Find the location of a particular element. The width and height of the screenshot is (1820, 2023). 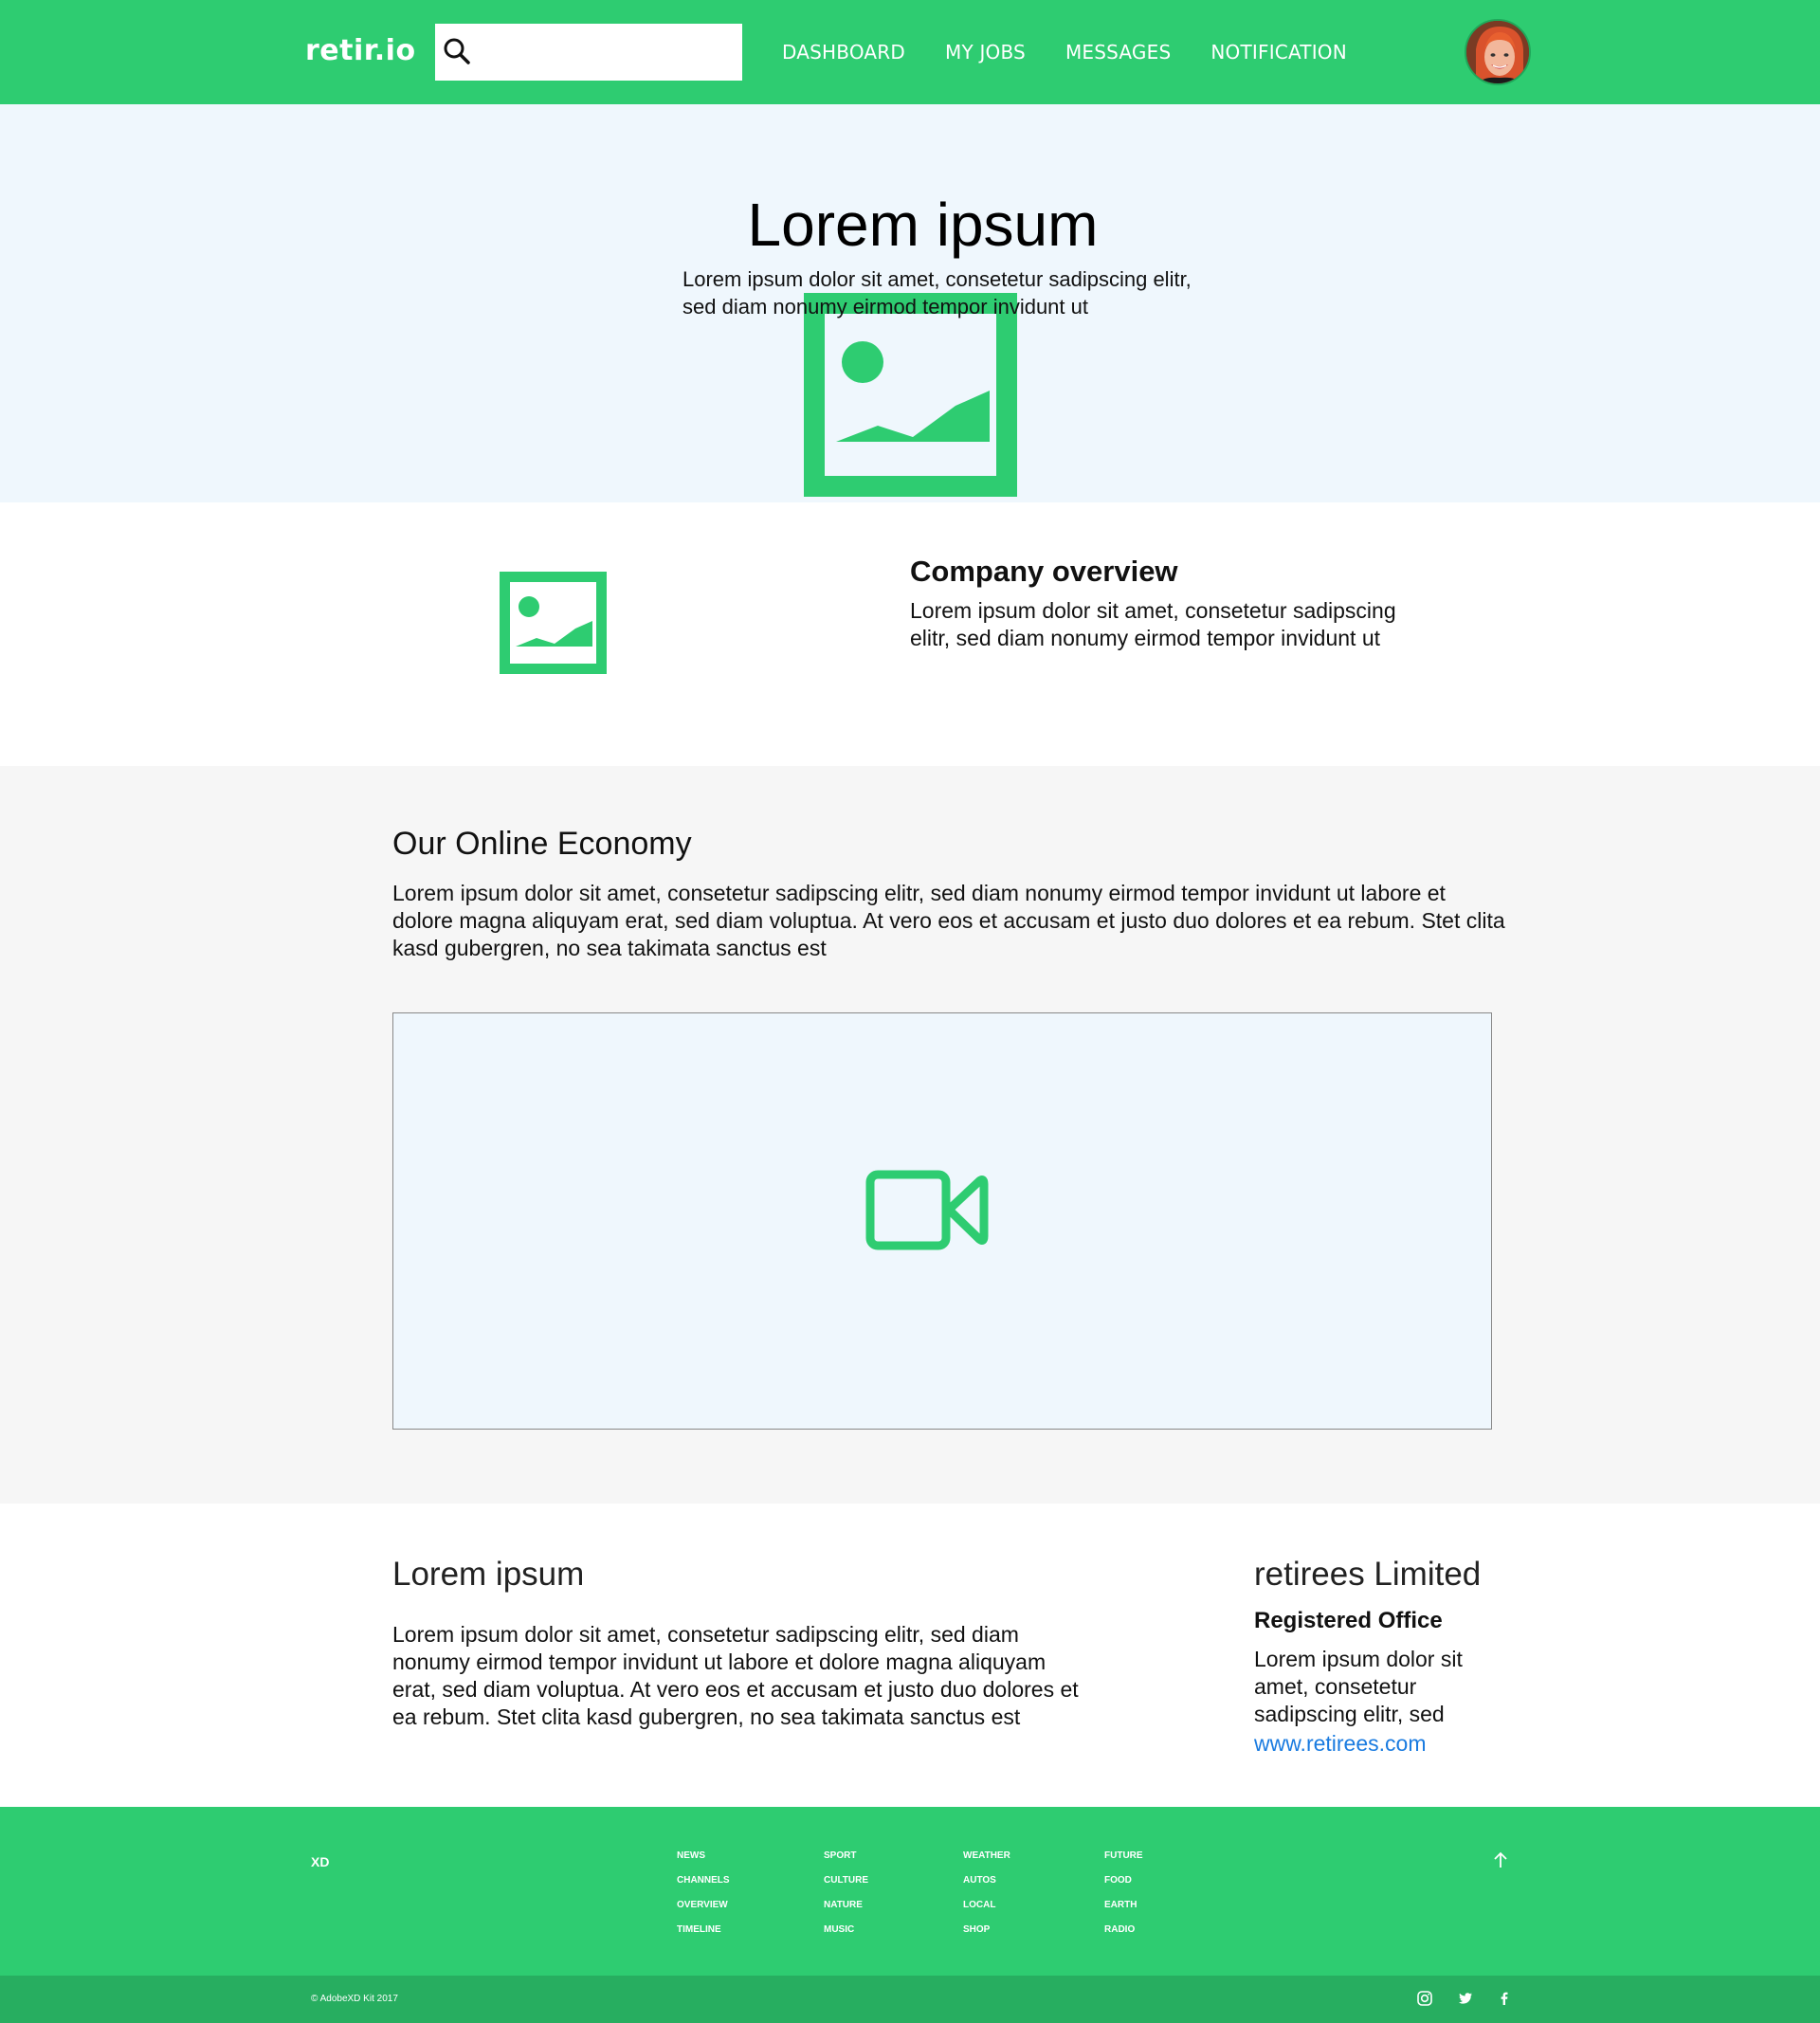

info-title: Lorem ipsum is located at coordinates (488, 1574).